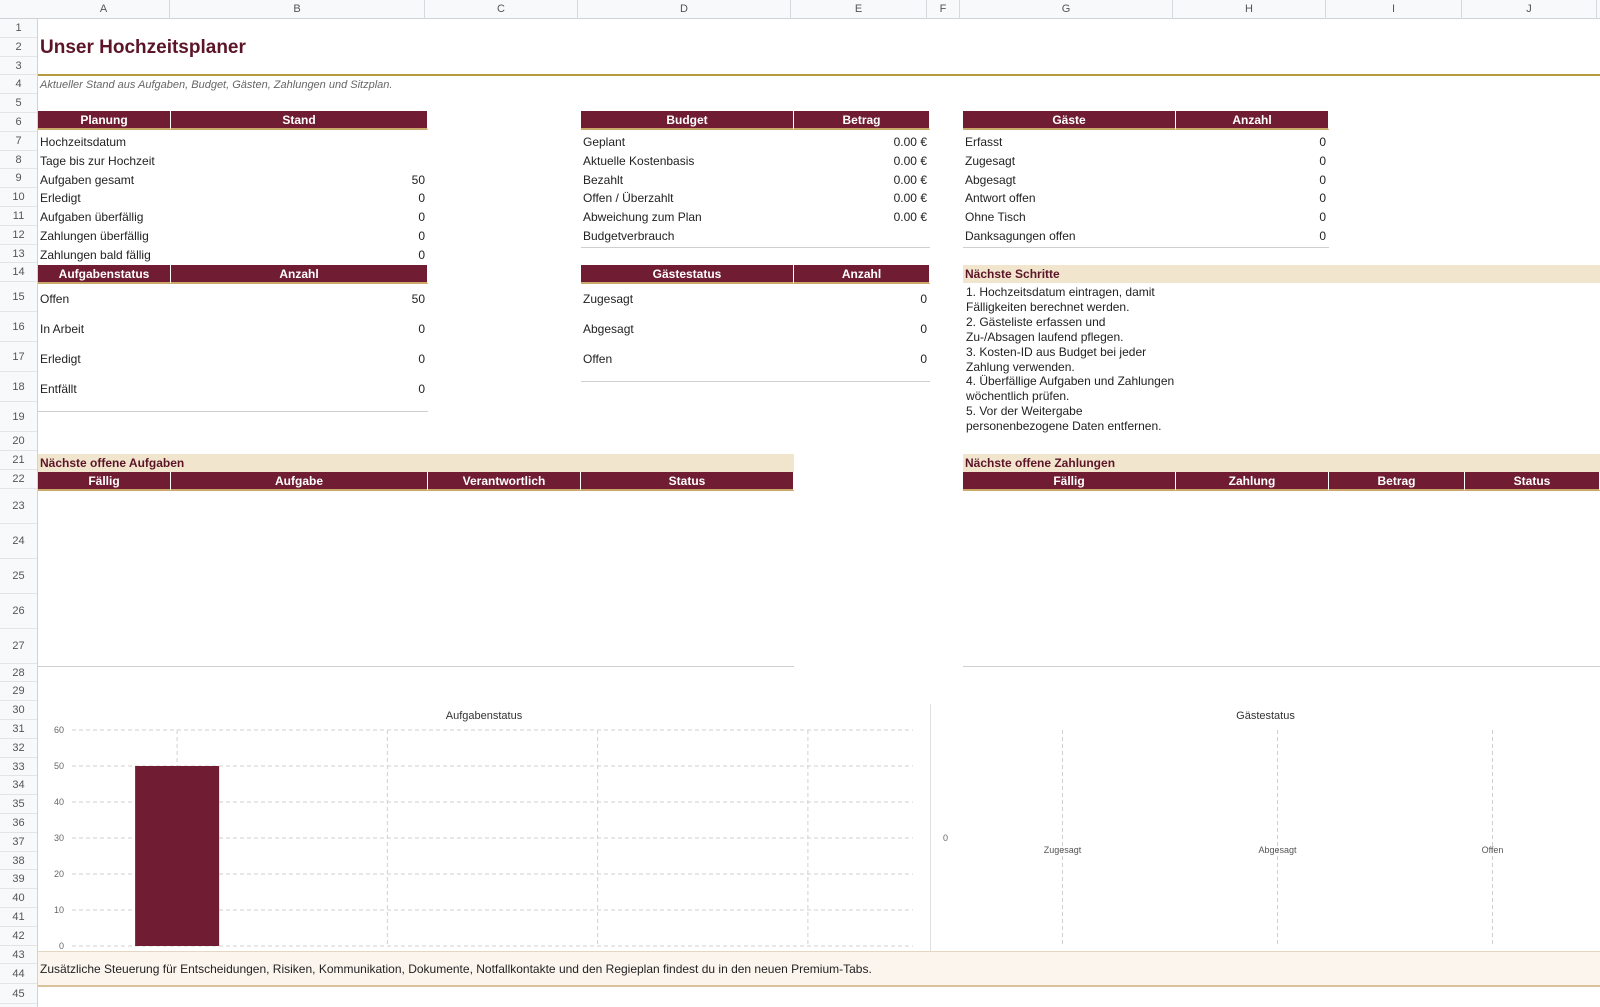  Describe the element at coordinates (18, 804) in the screenshot. I see `row-header-35: 35` at that location.